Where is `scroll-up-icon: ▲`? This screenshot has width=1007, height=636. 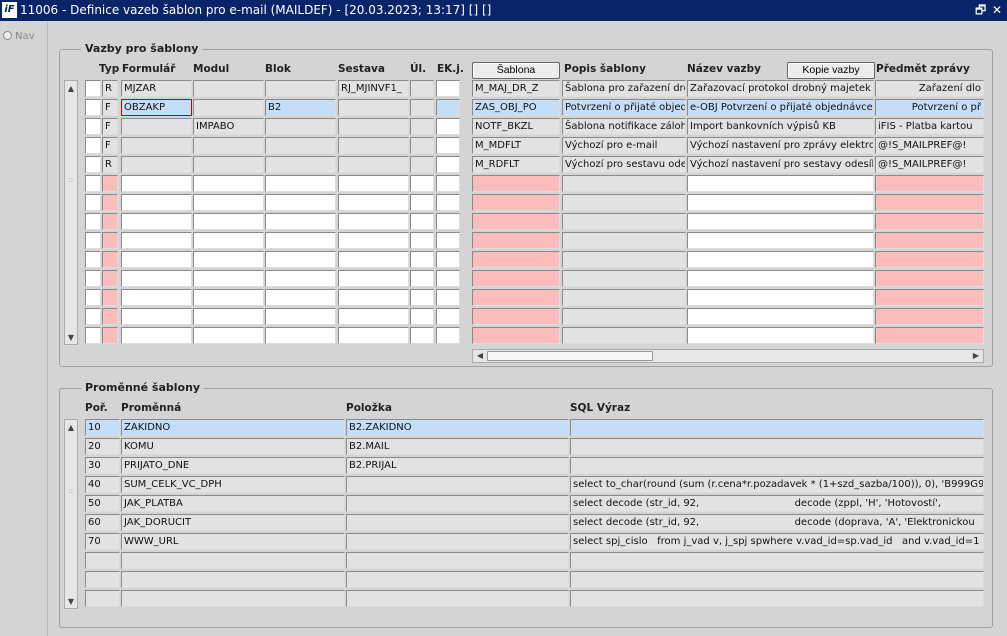 scroll-up-icon: ▲ is located at coordinates (71, 88).